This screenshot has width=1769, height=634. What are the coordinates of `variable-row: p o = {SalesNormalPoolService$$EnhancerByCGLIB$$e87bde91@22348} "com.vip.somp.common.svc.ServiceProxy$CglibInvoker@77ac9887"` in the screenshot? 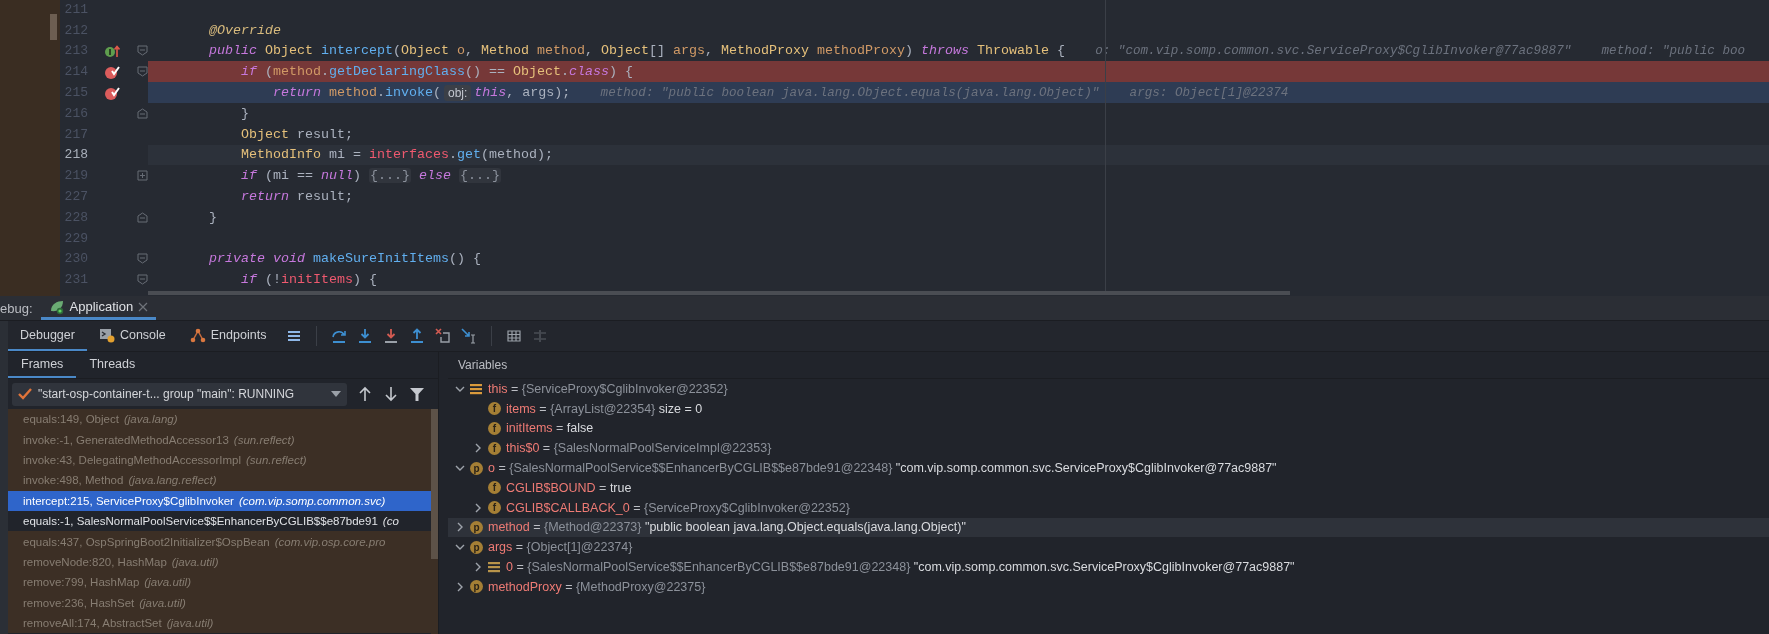 It's located at (1108, 468).